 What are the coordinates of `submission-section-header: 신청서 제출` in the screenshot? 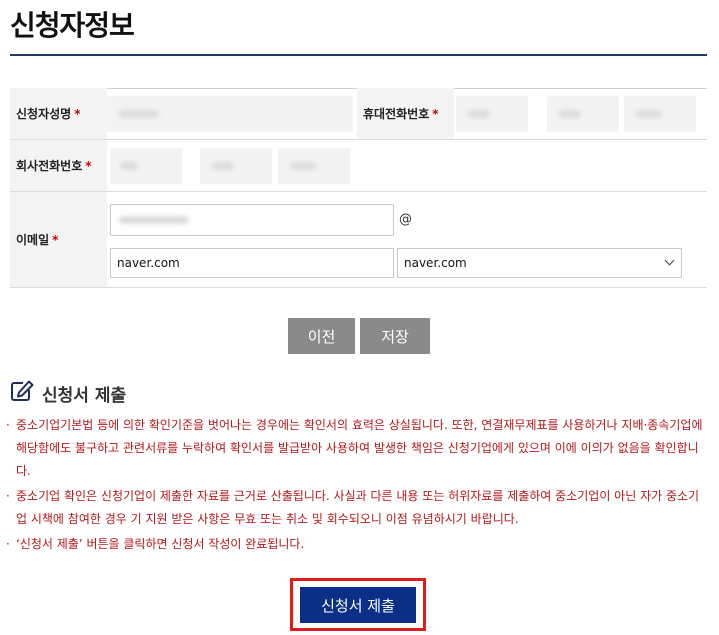 It's located at (68, 393).